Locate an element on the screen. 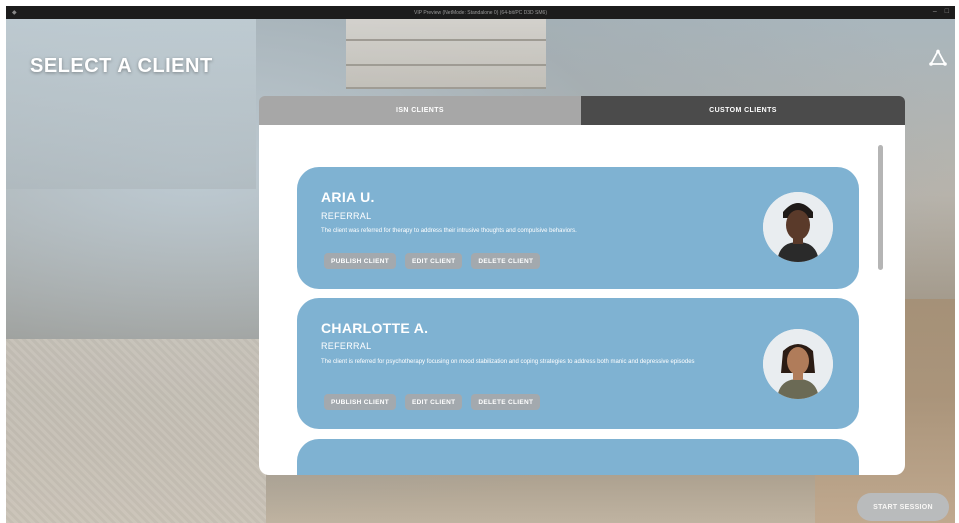  client-tabs: ISN CLIENTS CUSTOM CLIENTS is located at coordinates (582, 110).